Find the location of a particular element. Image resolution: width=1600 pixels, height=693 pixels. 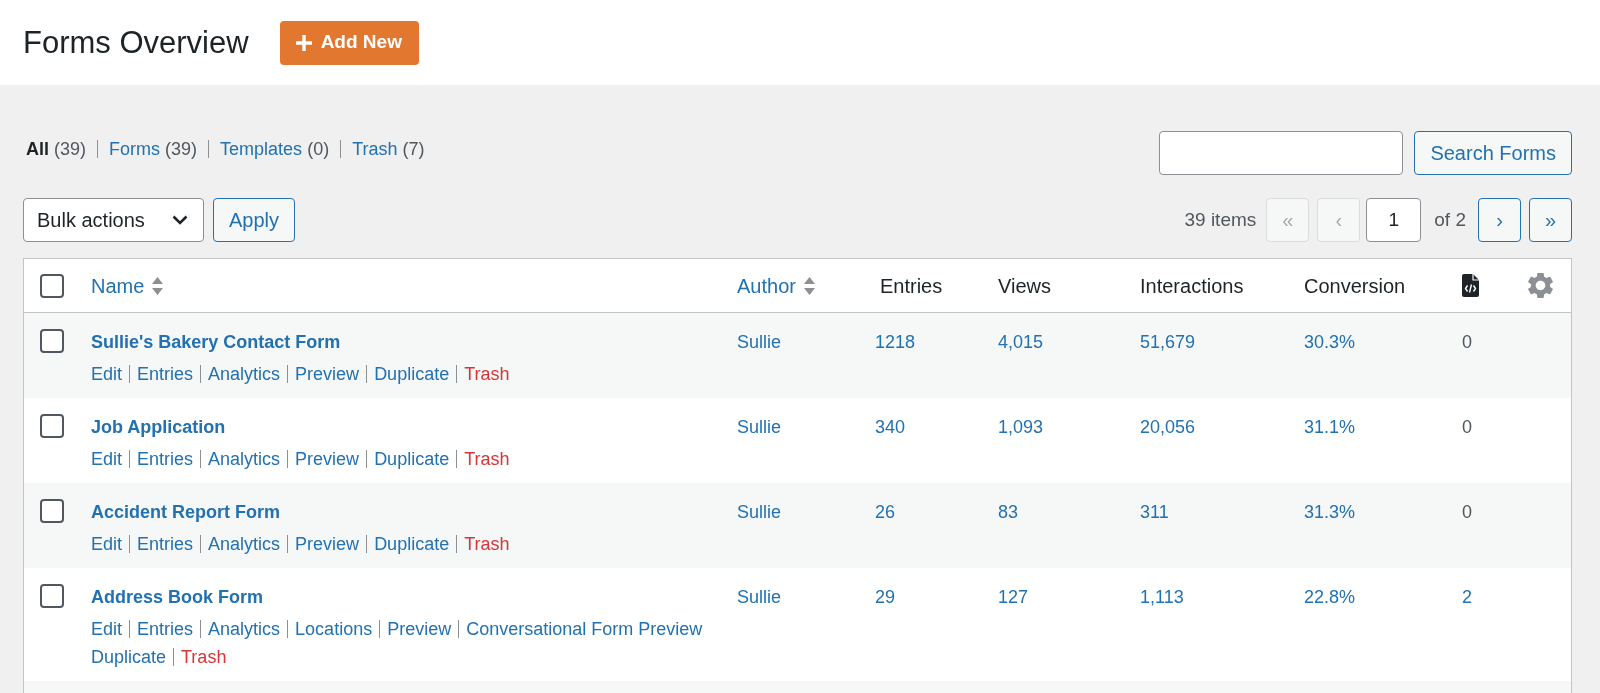

column-header: Conversion is located at coordinates (1355, 286).